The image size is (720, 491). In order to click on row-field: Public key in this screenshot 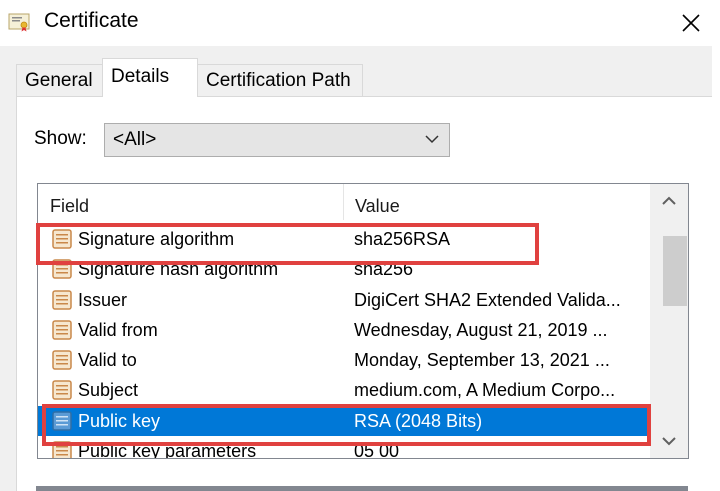, I will do `click(119, 420)`.